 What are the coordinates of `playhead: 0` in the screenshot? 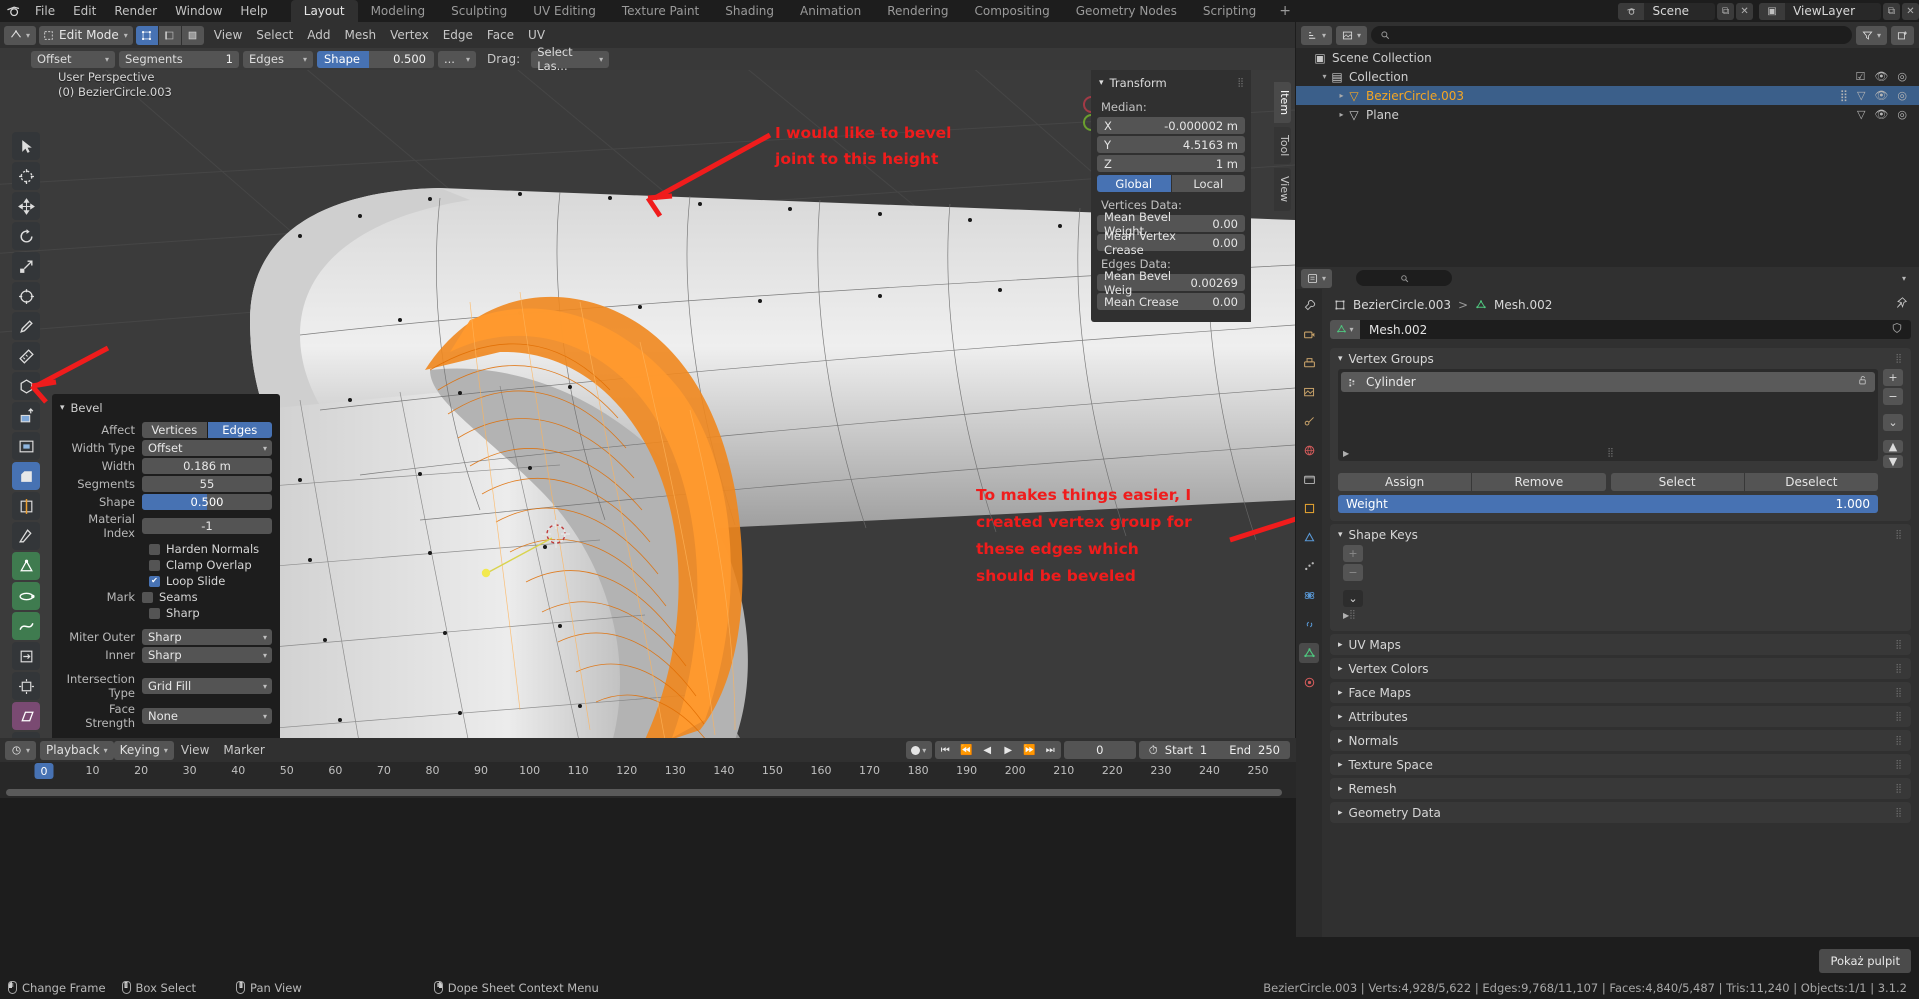 It's located at (44, 771).